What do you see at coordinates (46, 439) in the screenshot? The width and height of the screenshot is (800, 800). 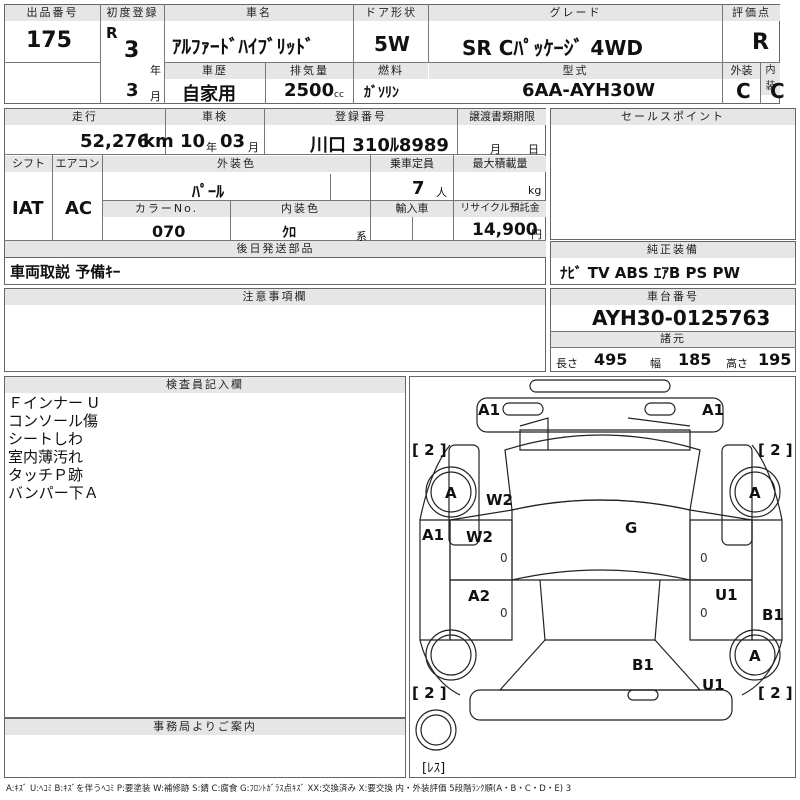 I see `note-line: シートしわ` at bounding box center [46, 439].